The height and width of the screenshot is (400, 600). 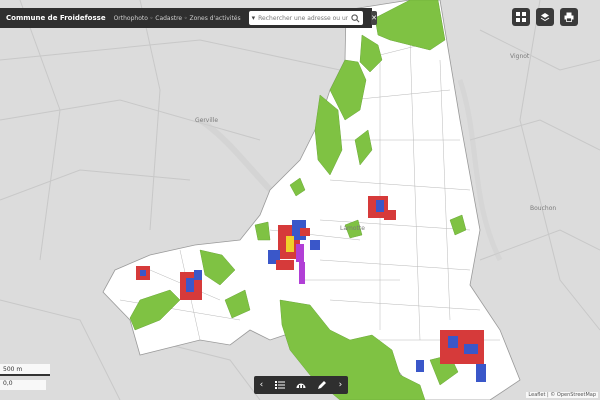 I want to click on grid-icon, so click(x=521, y=17).